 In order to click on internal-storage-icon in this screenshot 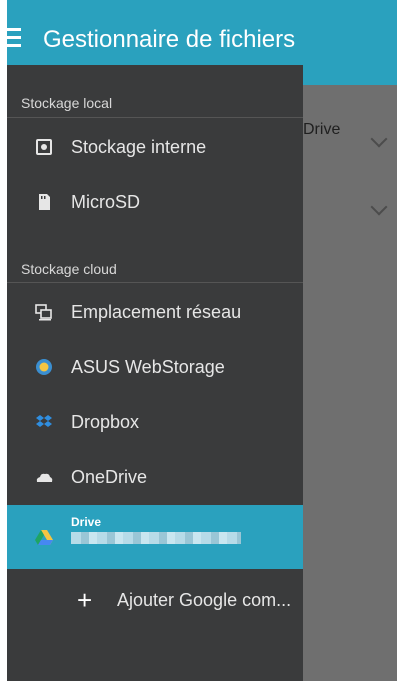, I will do `click(44, 147)`.